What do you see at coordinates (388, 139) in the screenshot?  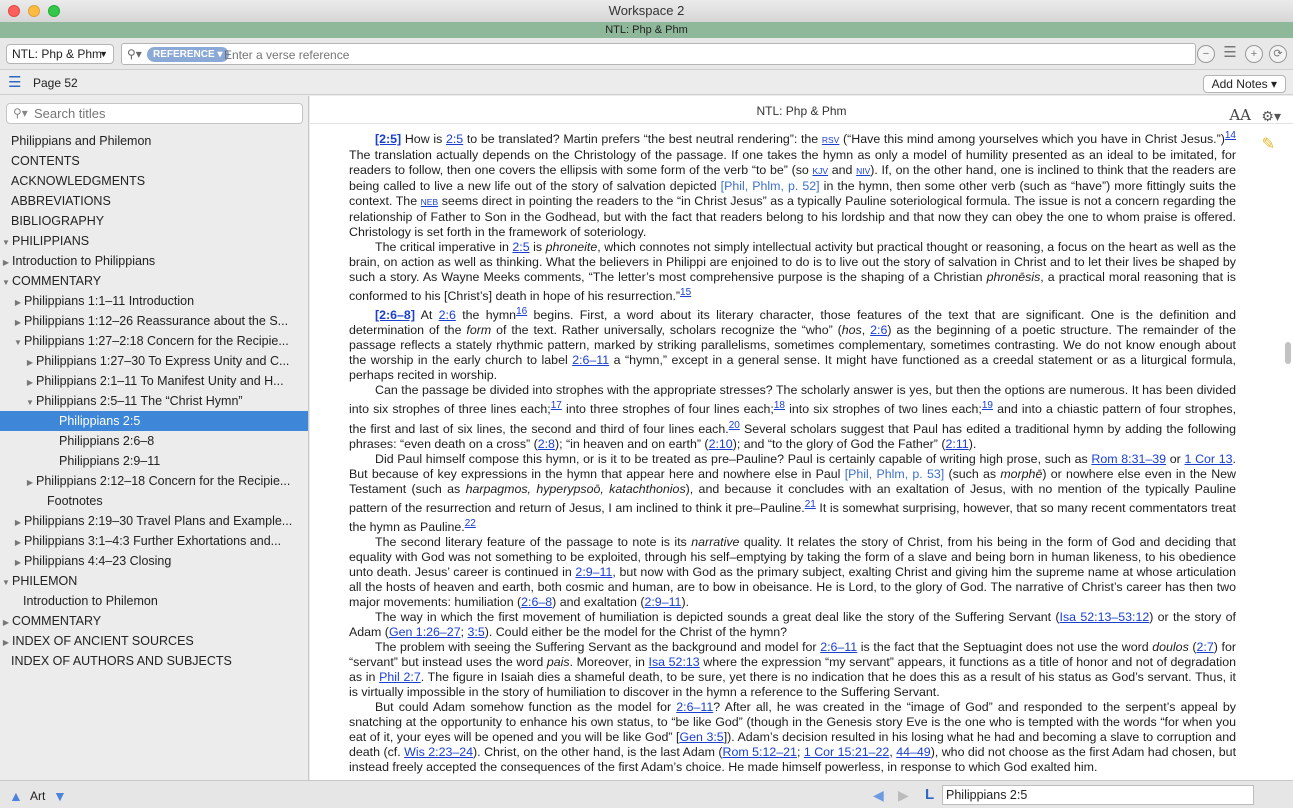 I see `verse-heading-link: [2:5]` at bounding box center [388, 139].